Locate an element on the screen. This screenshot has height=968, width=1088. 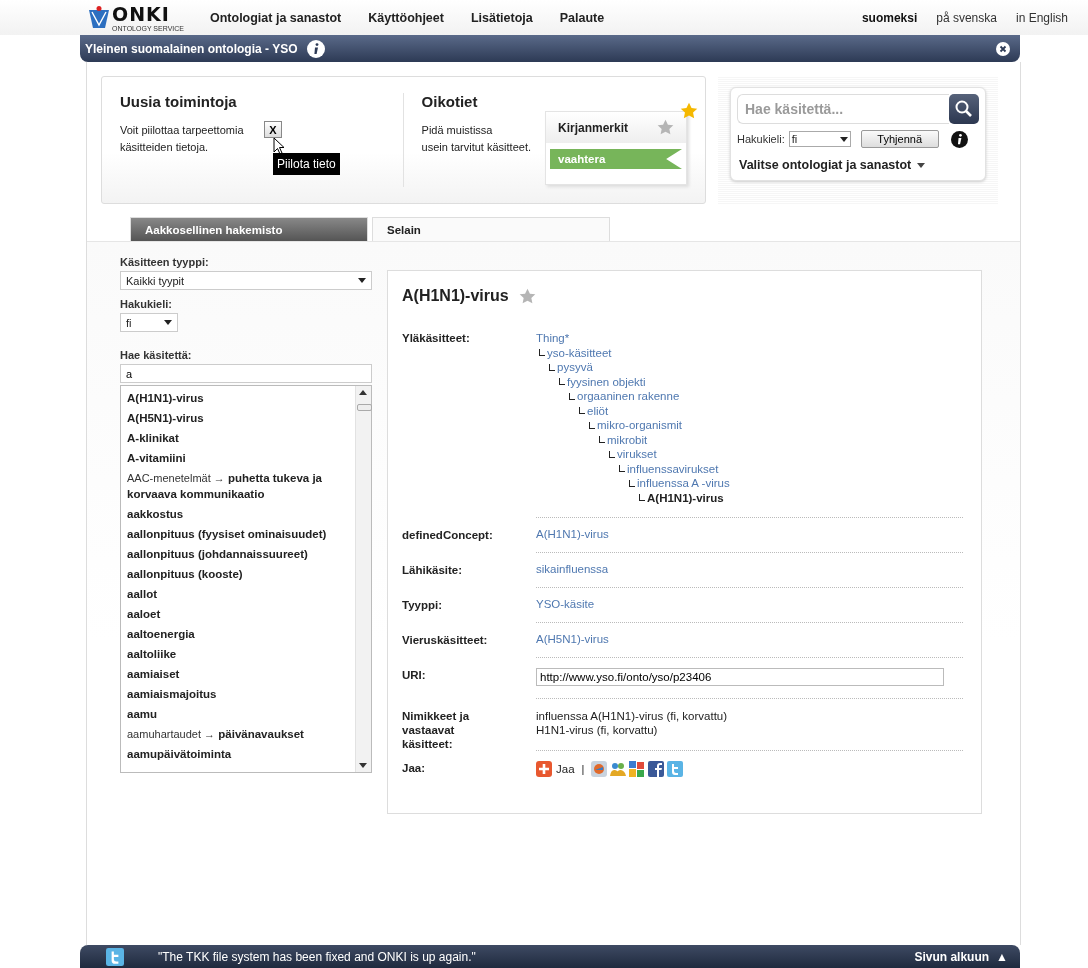
shortcuts-text: Pidä muistissa usein tarvitut käsitteet. is located at coordinates (476, 139).